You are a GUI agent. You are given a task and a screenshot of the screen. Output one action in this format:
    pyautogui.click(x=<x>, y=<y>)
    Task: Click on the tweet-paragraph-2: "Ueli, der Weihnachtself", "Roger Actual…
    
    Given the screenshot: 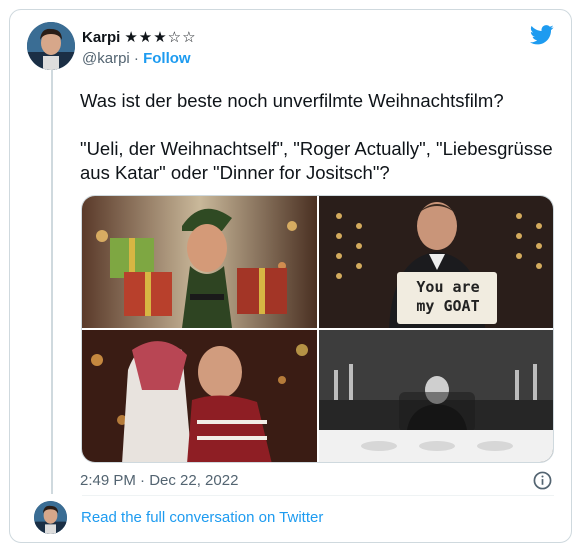 What is the action you would take?
    pyautogui.click(x=316, y=160)
    